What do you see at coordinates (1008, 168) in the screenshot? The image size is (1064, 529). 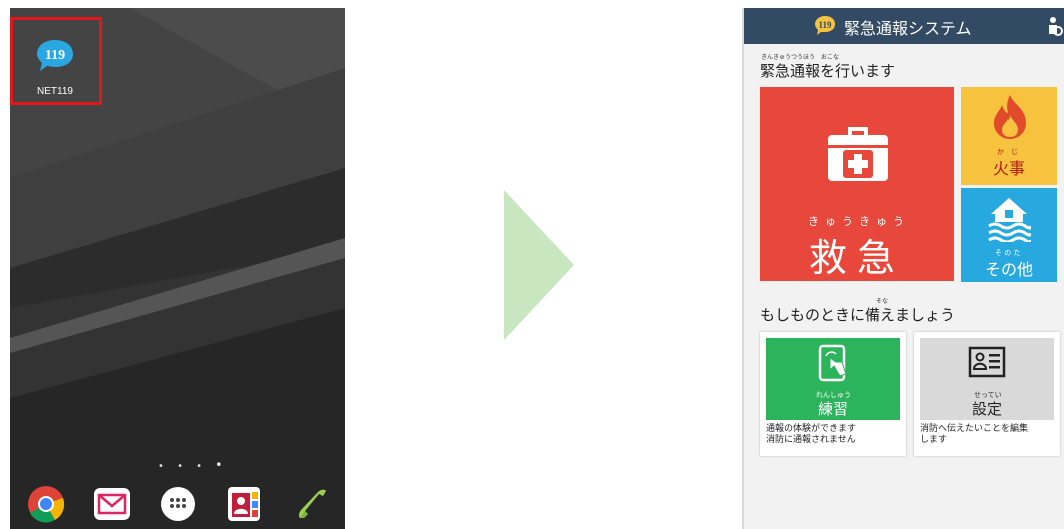 I see `fire-label: 火事` at bounding box center [1008, 168].